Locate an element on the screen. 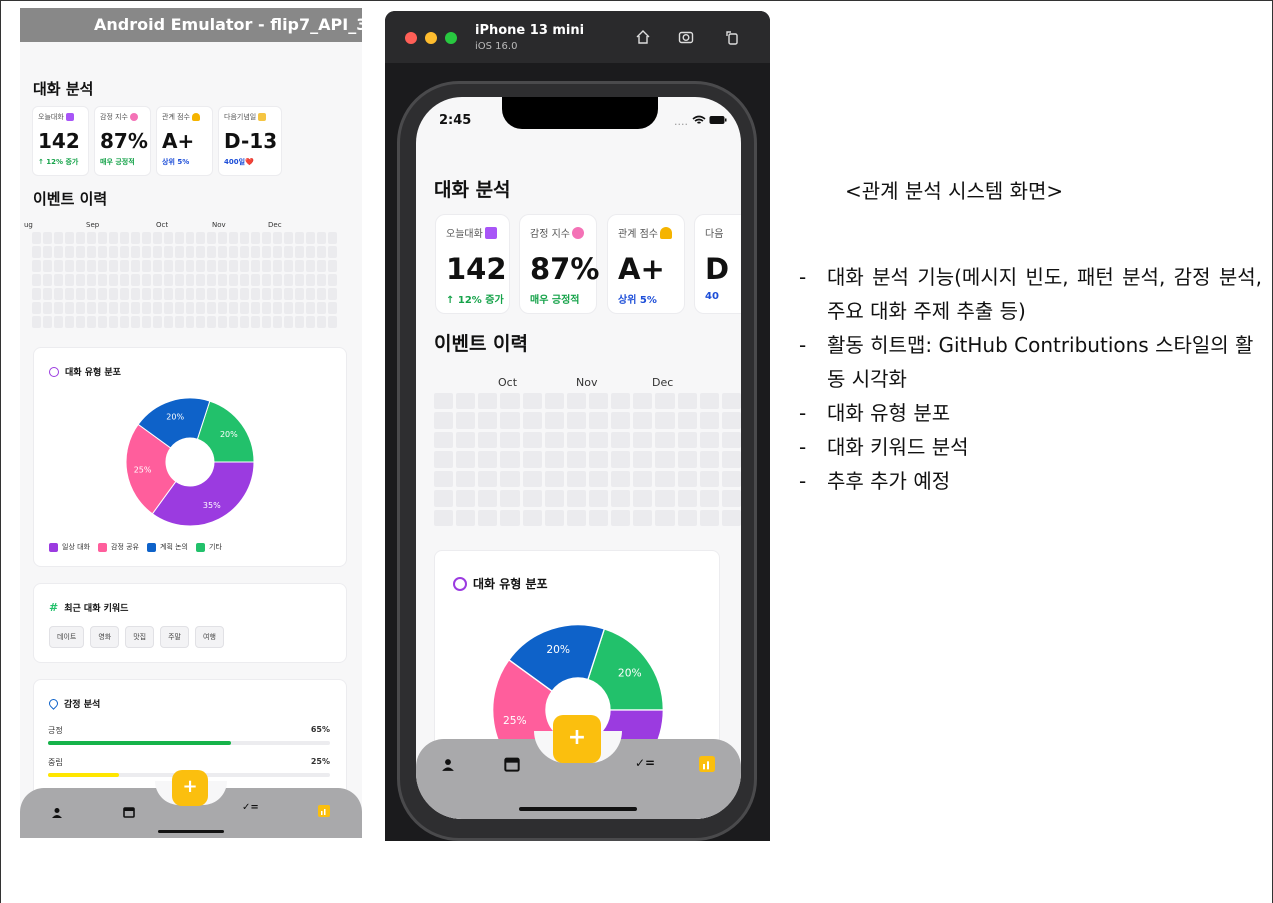 The height and width of the screenshot is (903, 1273). home-indicator is located at coordinates (578, 809).